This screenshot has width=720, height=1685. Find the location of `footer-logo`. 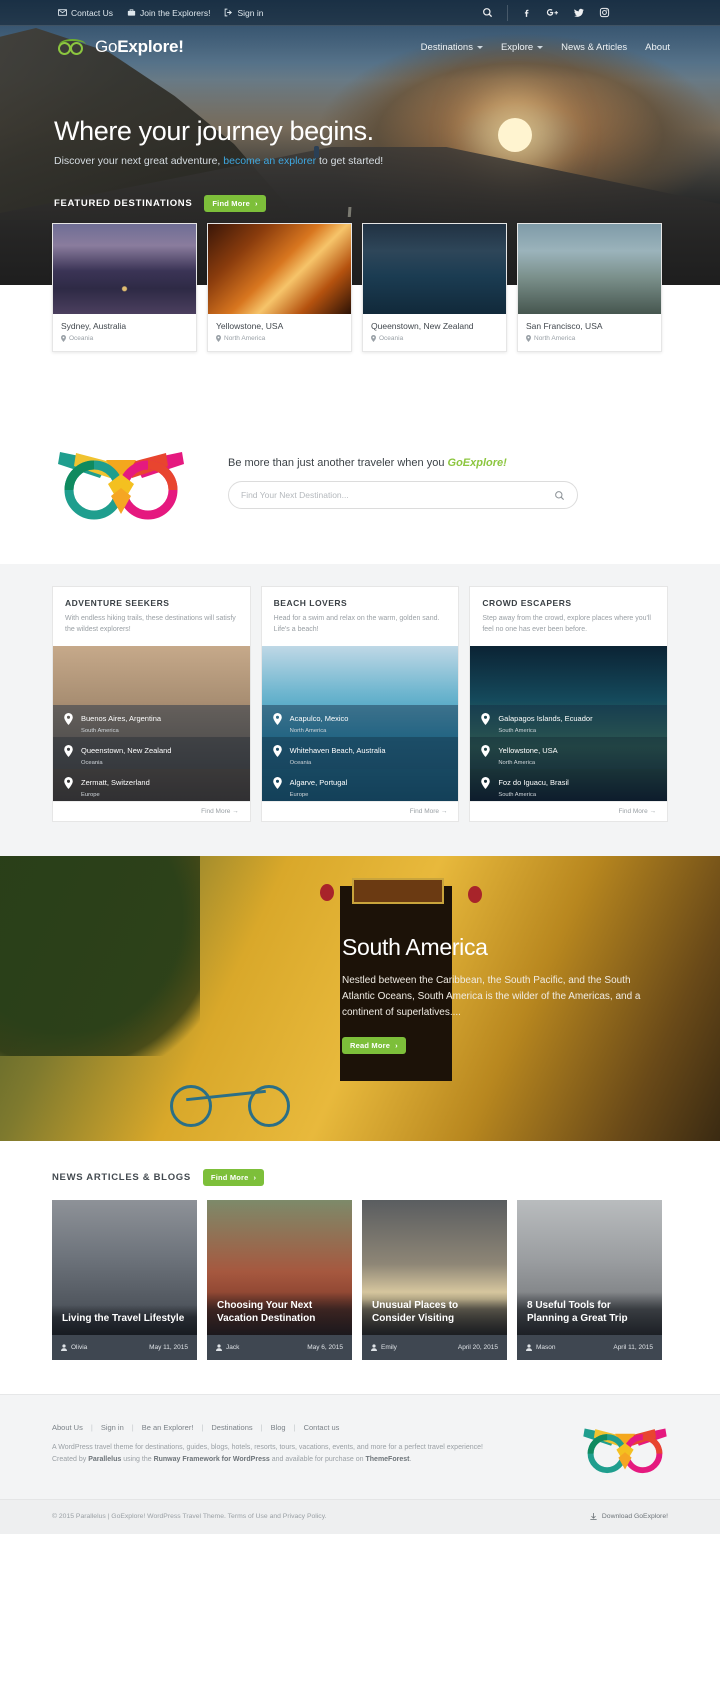

footer-logo is located at coordinates (620, 1449).